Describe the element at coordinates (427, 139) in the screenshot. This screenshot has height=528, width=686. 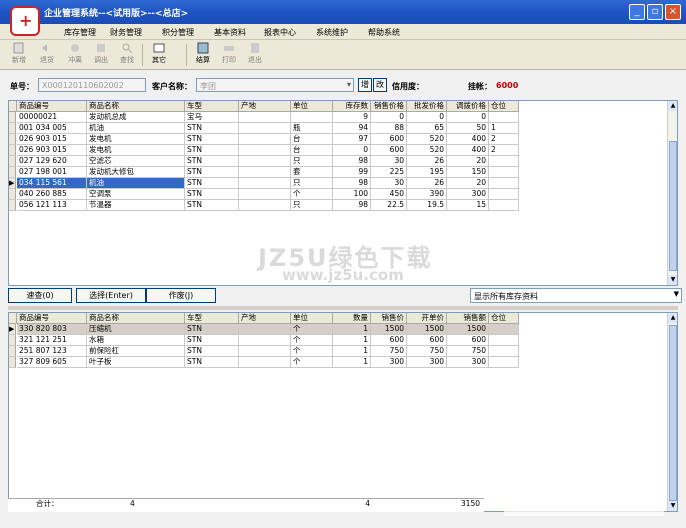
I see `table-cell: 520` at that location.